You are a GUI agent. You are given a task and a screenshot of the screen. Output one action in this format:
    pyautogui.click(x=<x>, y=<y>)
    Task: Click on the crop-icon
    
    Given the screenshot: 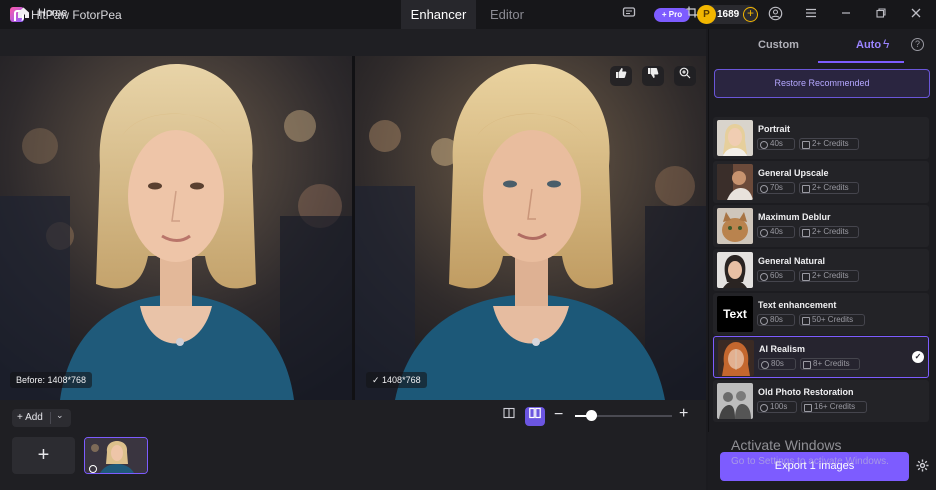 What is the action you would take?
    pyautogui.click(x=692, y=12)
    